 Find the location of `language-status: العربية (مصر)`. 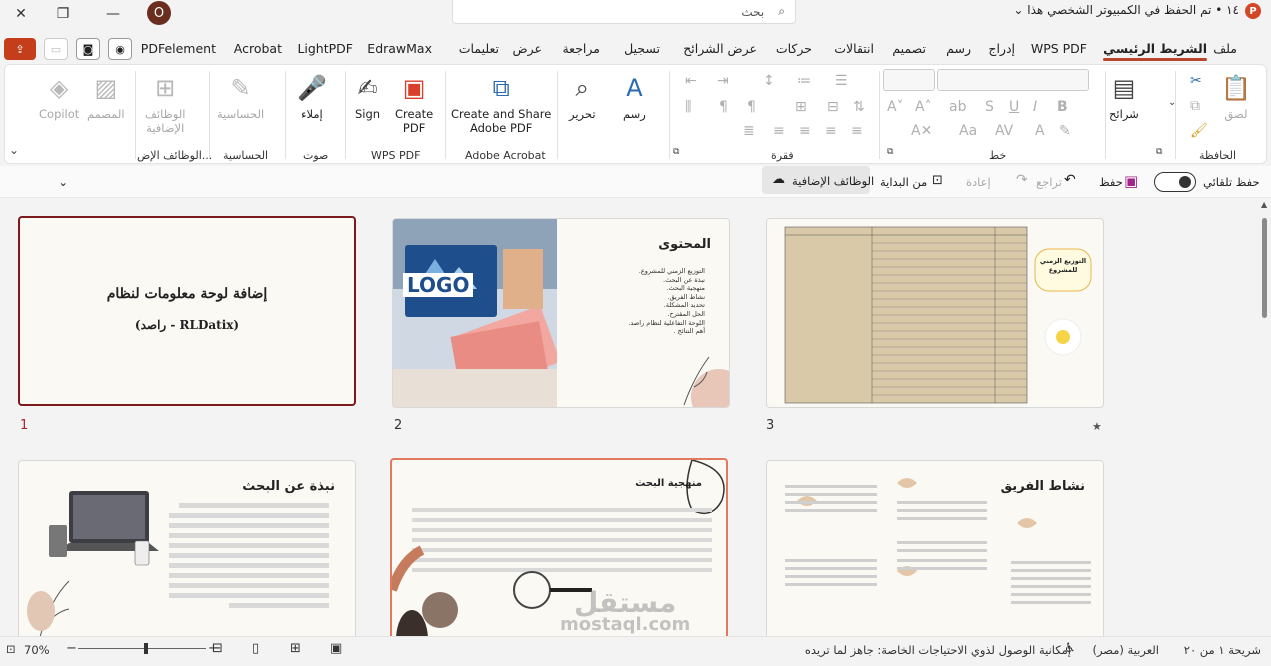

language-status: العربية (مصر) is located at coordinates (1125, 650).